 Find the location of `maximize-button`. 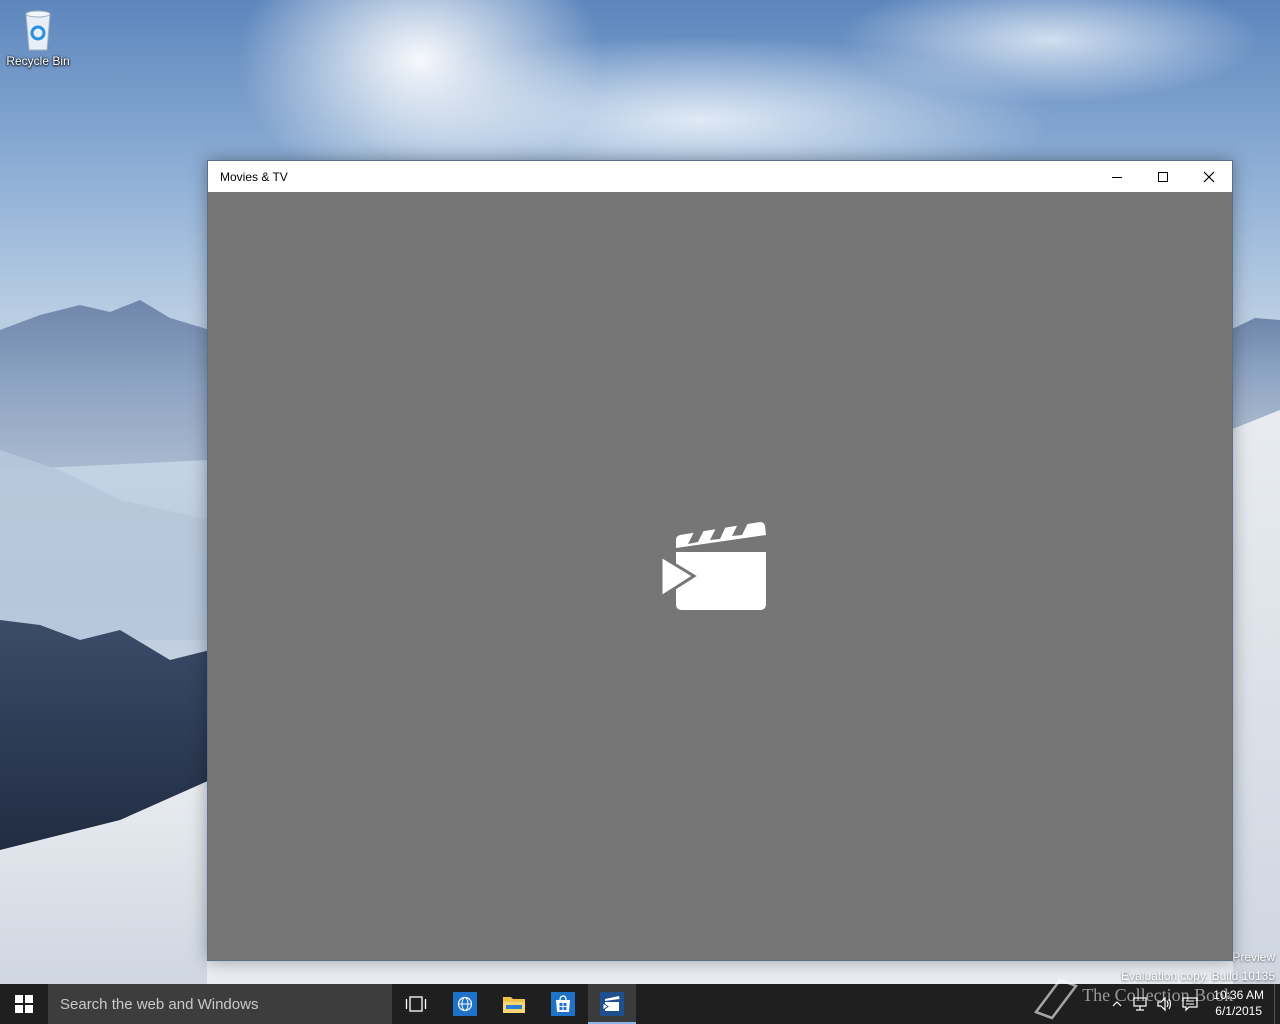

maximize-button is located at coordinates (1163, 176).